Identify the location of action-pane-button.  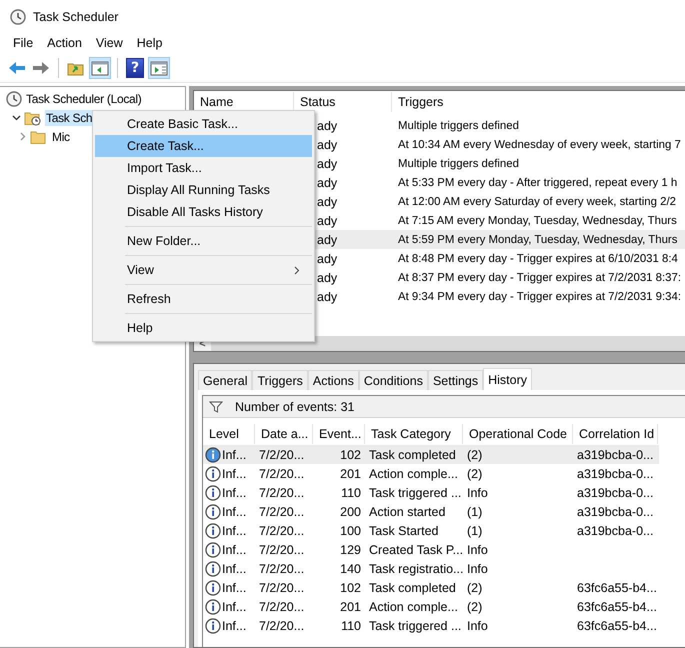
(159, 68).